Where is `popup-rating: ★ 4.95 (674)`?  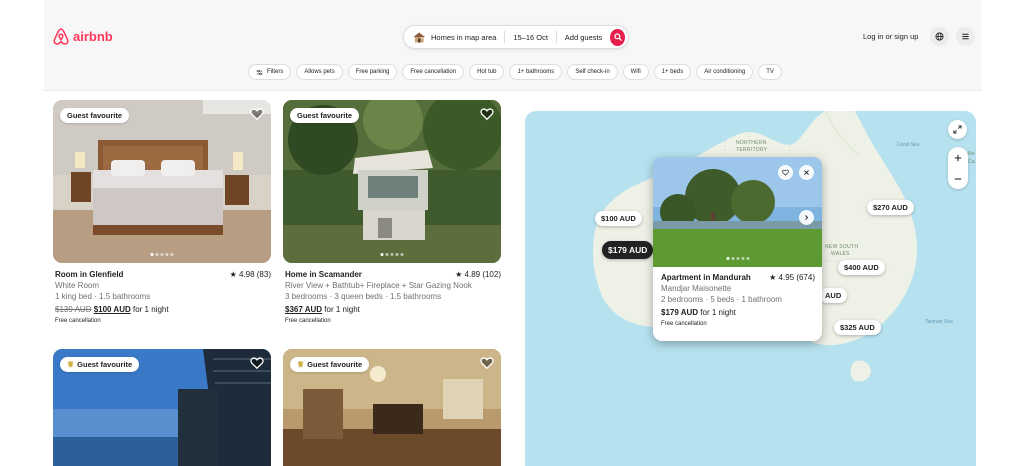 popup-rating: ★ 4.95 (674) is located at coordinates (792, 277).